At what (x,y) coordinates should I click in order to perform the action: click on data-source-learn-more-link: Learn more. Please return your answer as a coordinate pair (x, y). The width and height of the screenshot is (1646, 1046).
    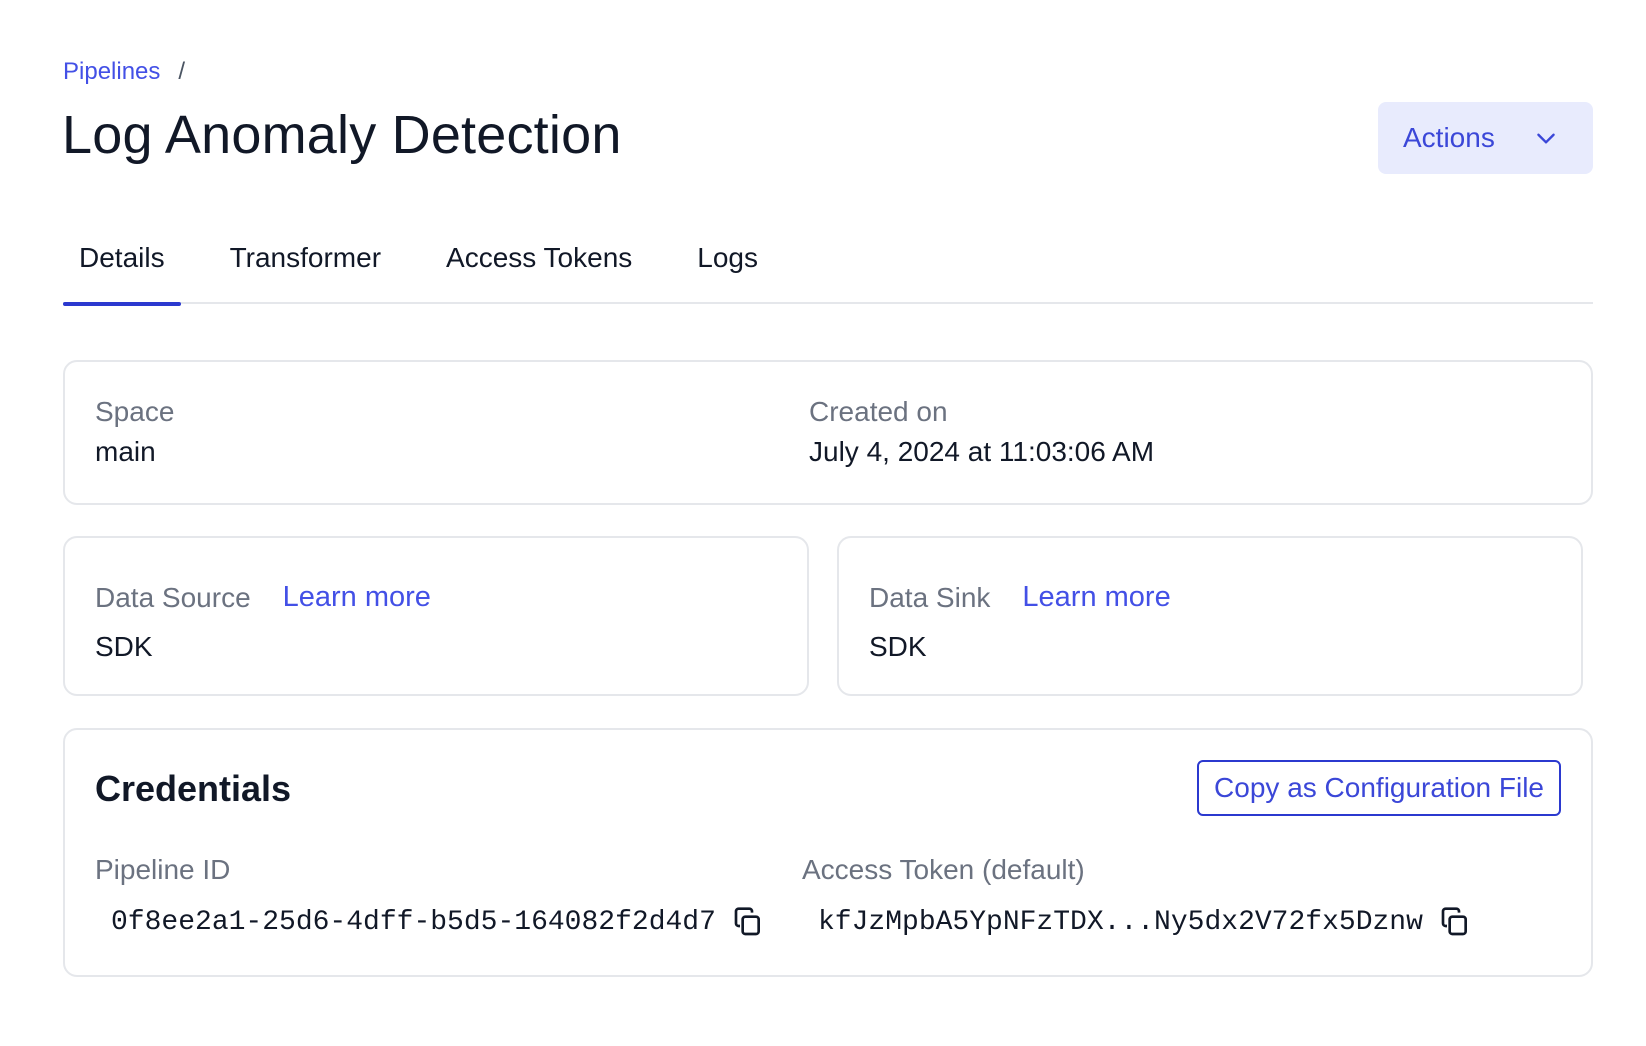
    Looking at the image, I should click on (357, 597).